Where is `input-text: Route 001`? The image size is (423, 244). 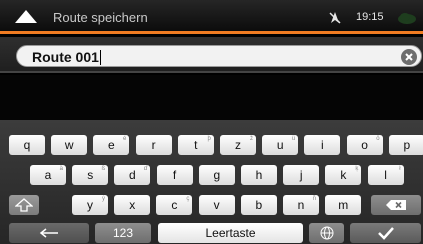
input-text: Route 001 is located at coordinates (65, 57).